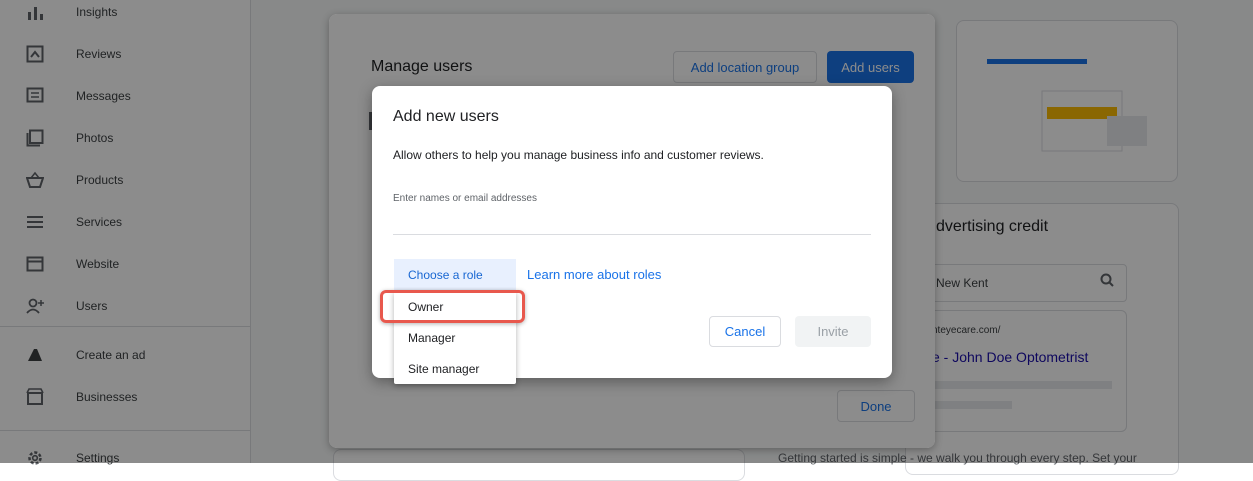 Image resolution: width=1253 pixels, height=481 pixels. What do you see at coordinates (455, 369) in the screenshot?
I see `role-option-site-manager: Site manager` at bounding box center [455, 369].